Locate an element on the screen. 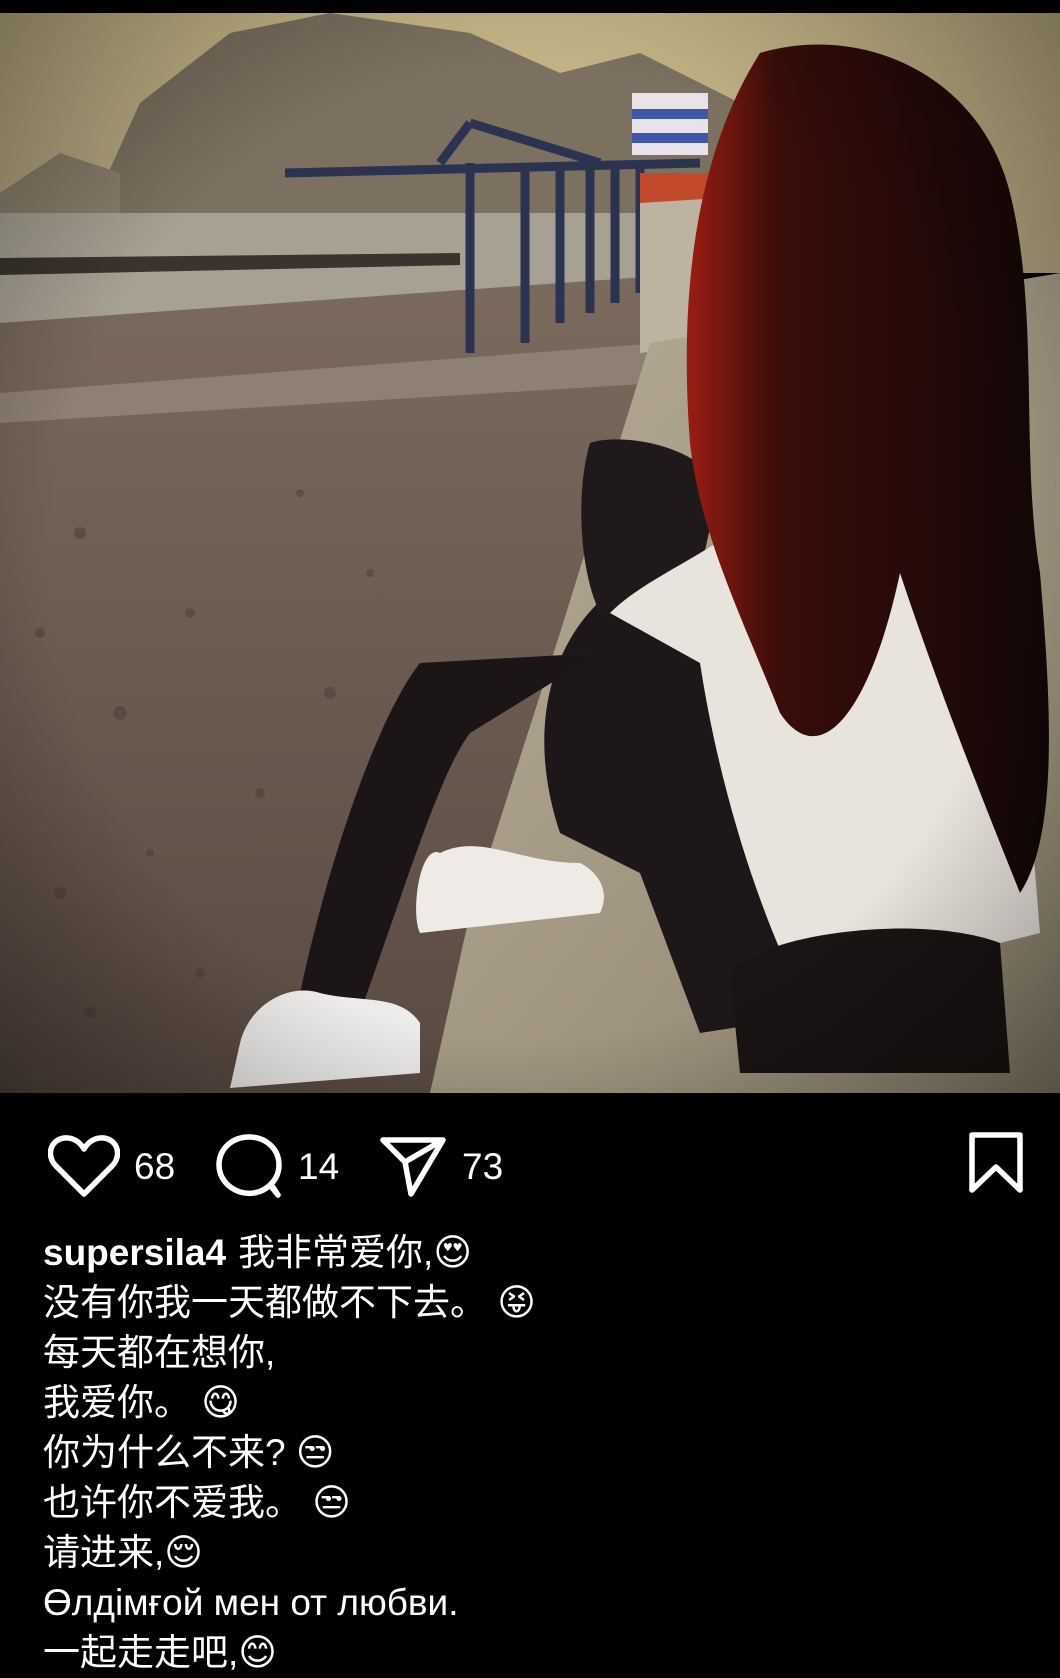  caption-line: 也许你不爱我。 😒 is located at coordinates (197, 1502).